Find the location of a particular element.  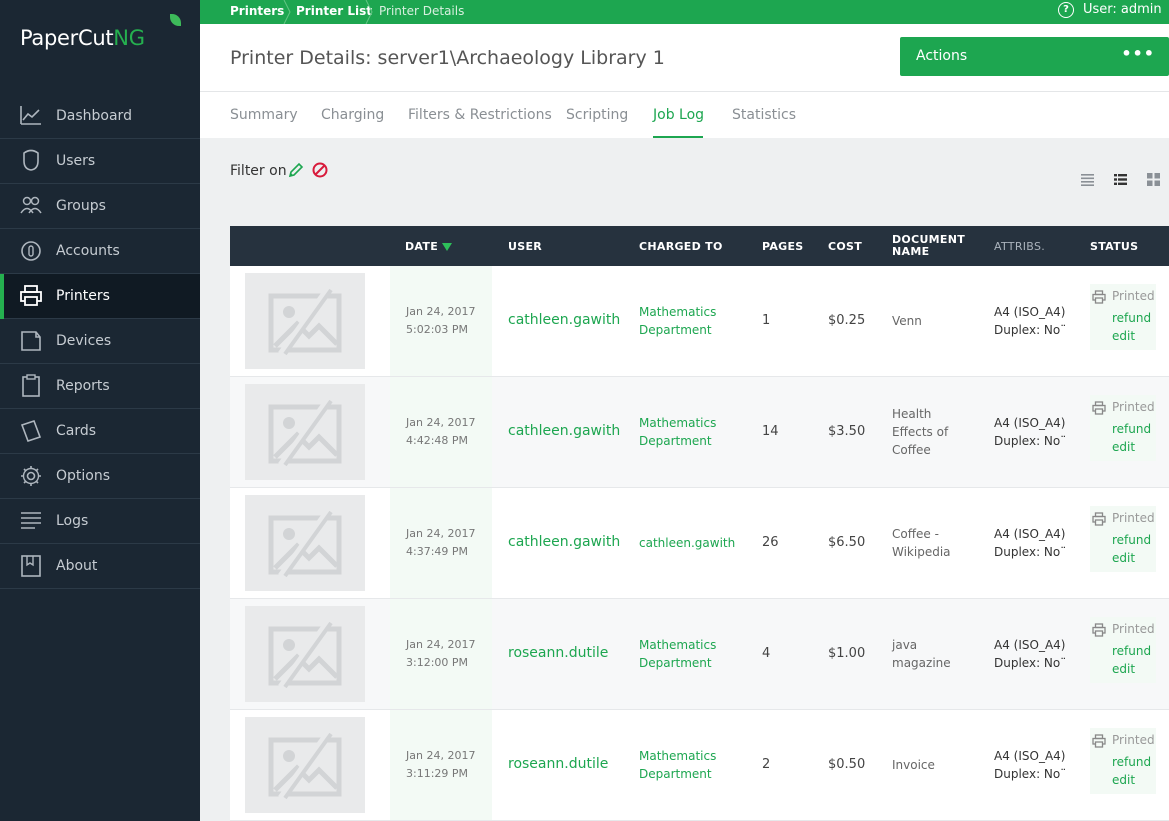

charged-to-link: cathleen.gawith is located at coordinates (687, 543).